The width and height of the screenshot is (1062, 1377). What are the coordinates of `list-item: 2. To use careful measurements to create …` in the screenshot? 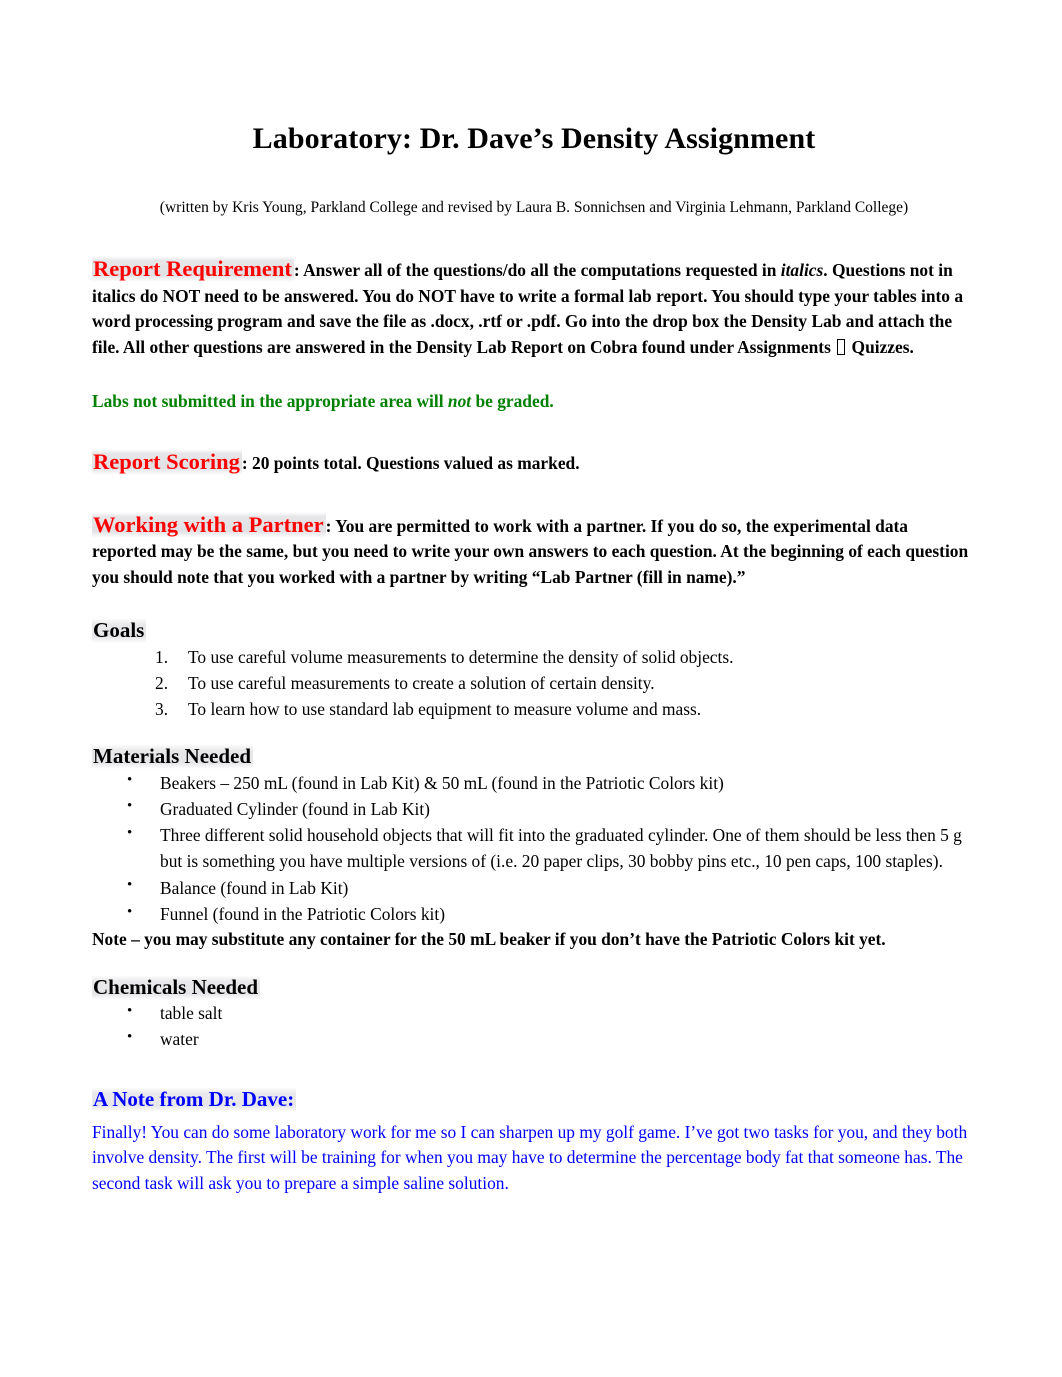 It's located at (534, 683).